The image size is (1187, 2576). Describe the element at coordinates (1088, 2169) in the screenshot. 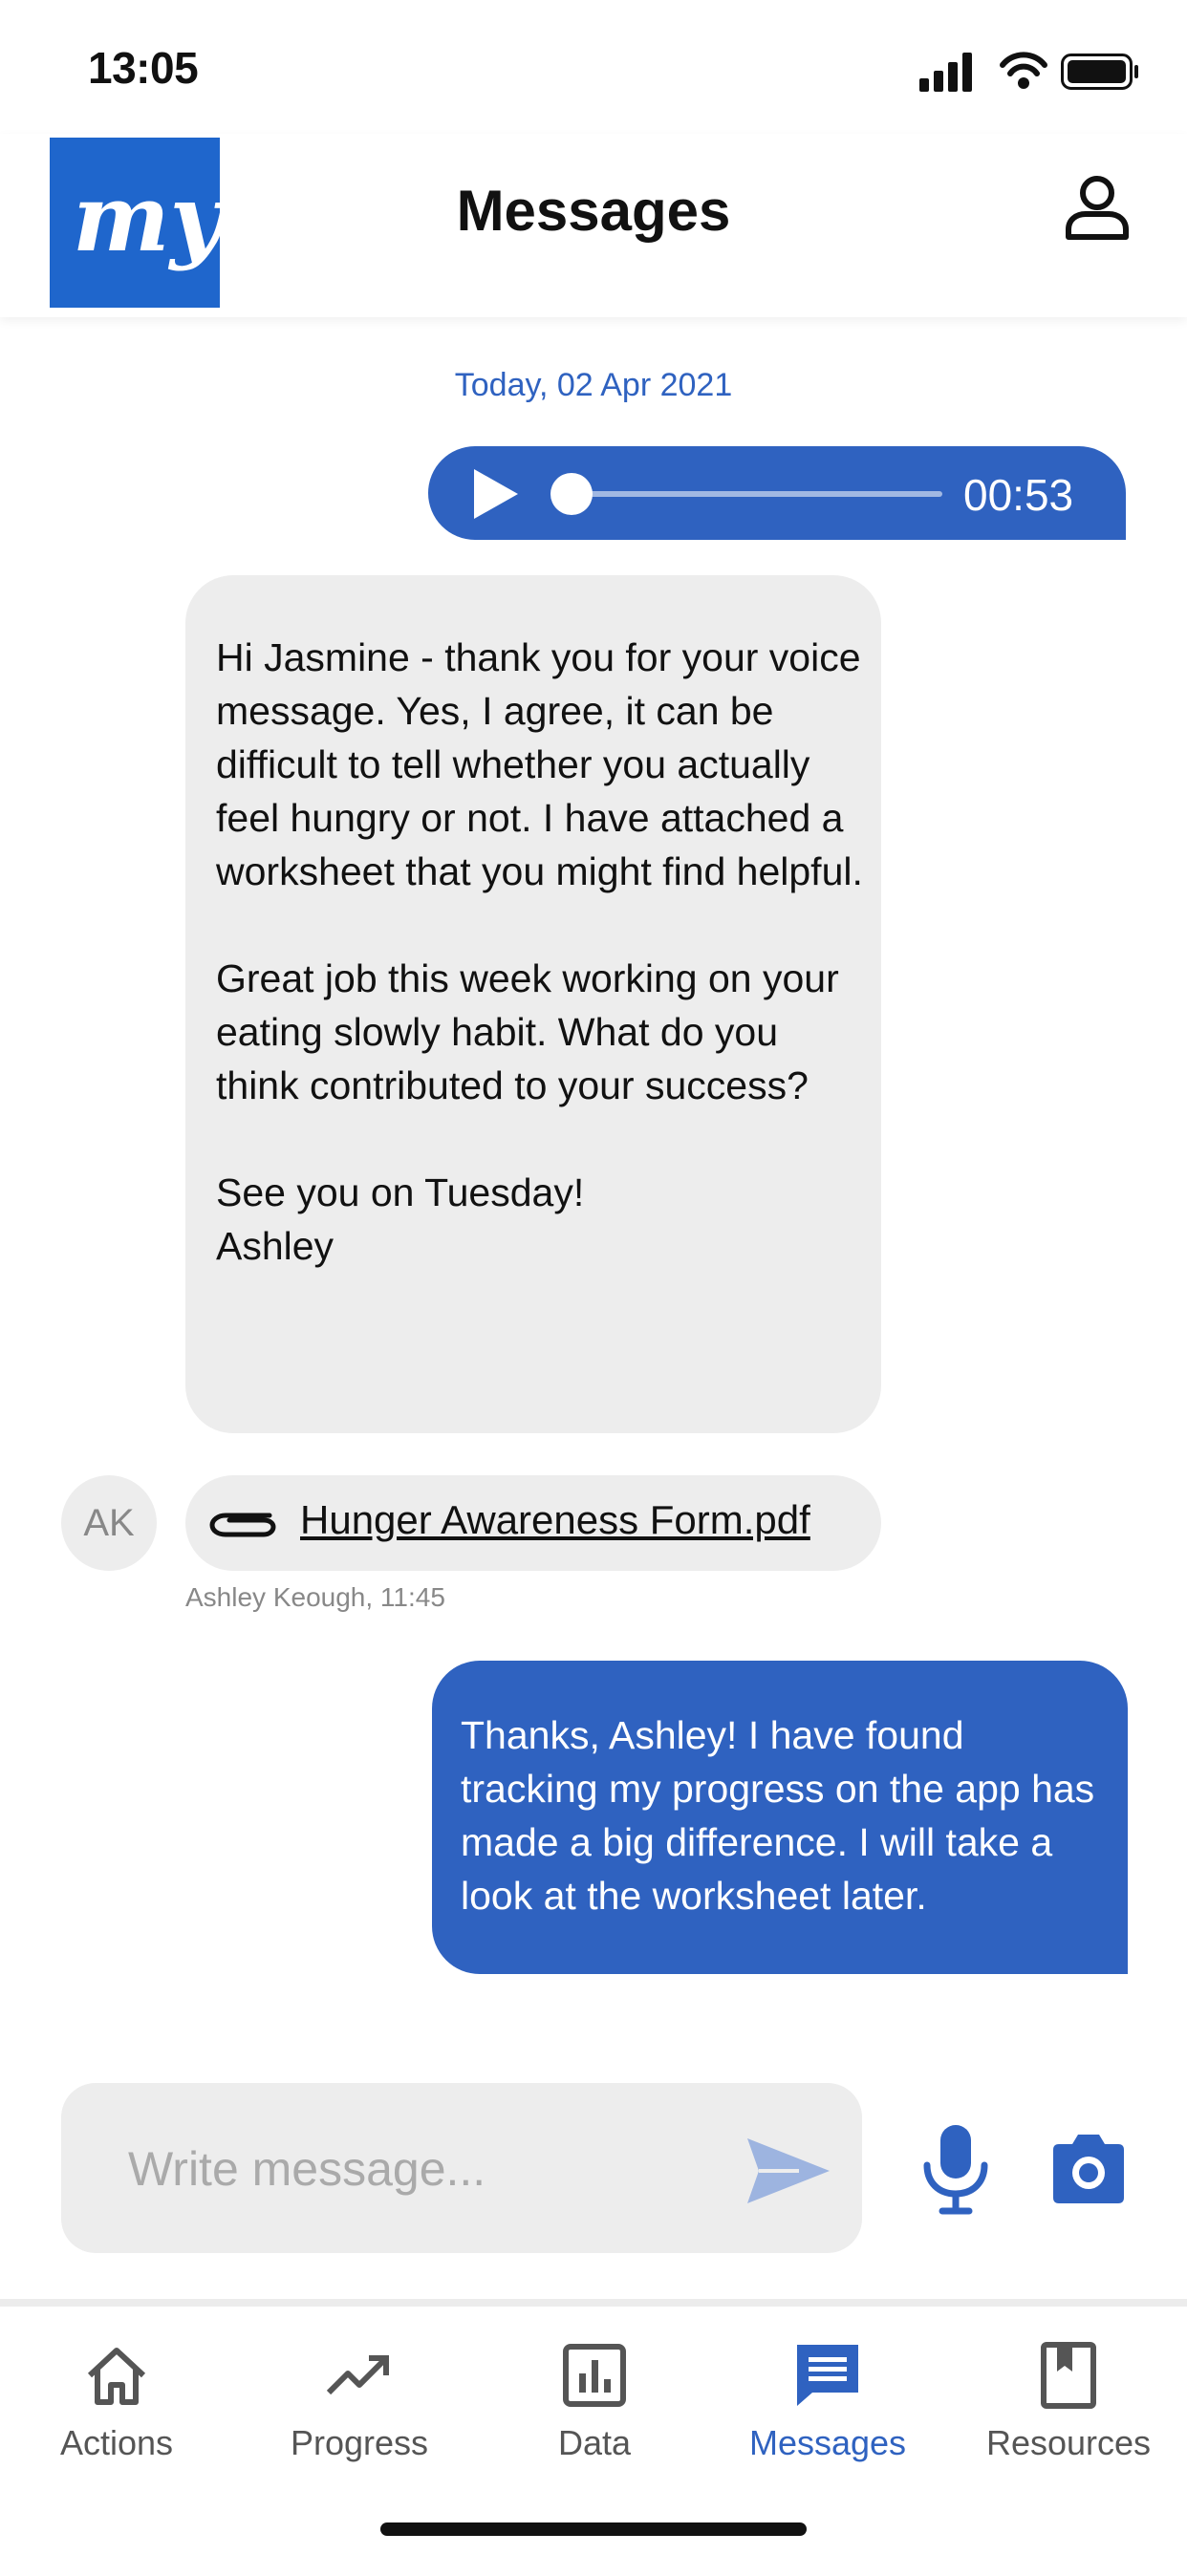

I see `camera-icon` at that location.